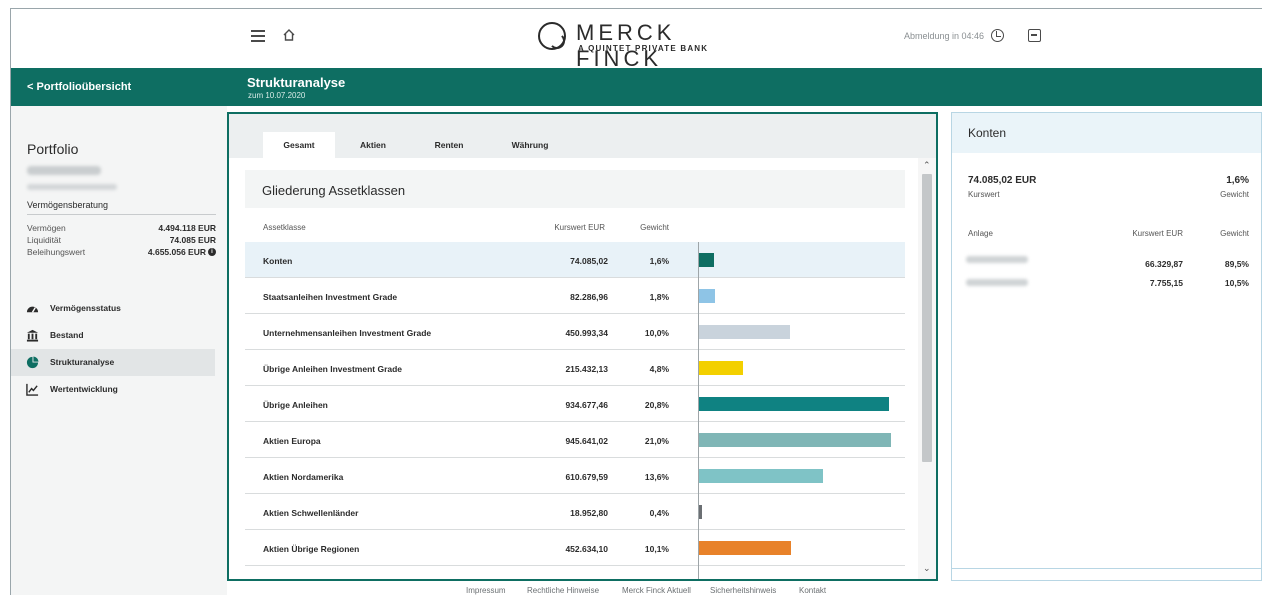 Image resolution: width=1262 pixels, height=595 pixels. I want to click on weight-value: 10,0%, so click(656, 333).